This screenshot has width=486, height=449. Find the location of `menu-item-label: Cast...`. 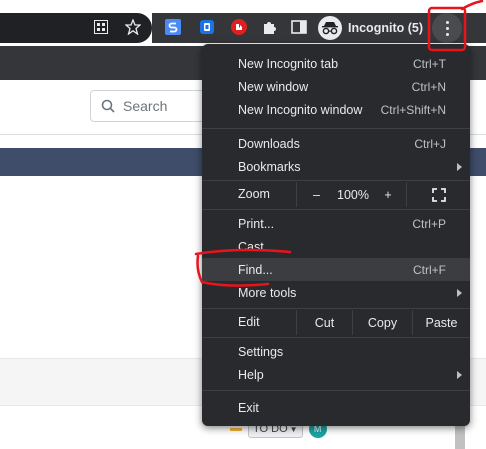

menu-item-label: Cast... is located at coordinates (256, 246).